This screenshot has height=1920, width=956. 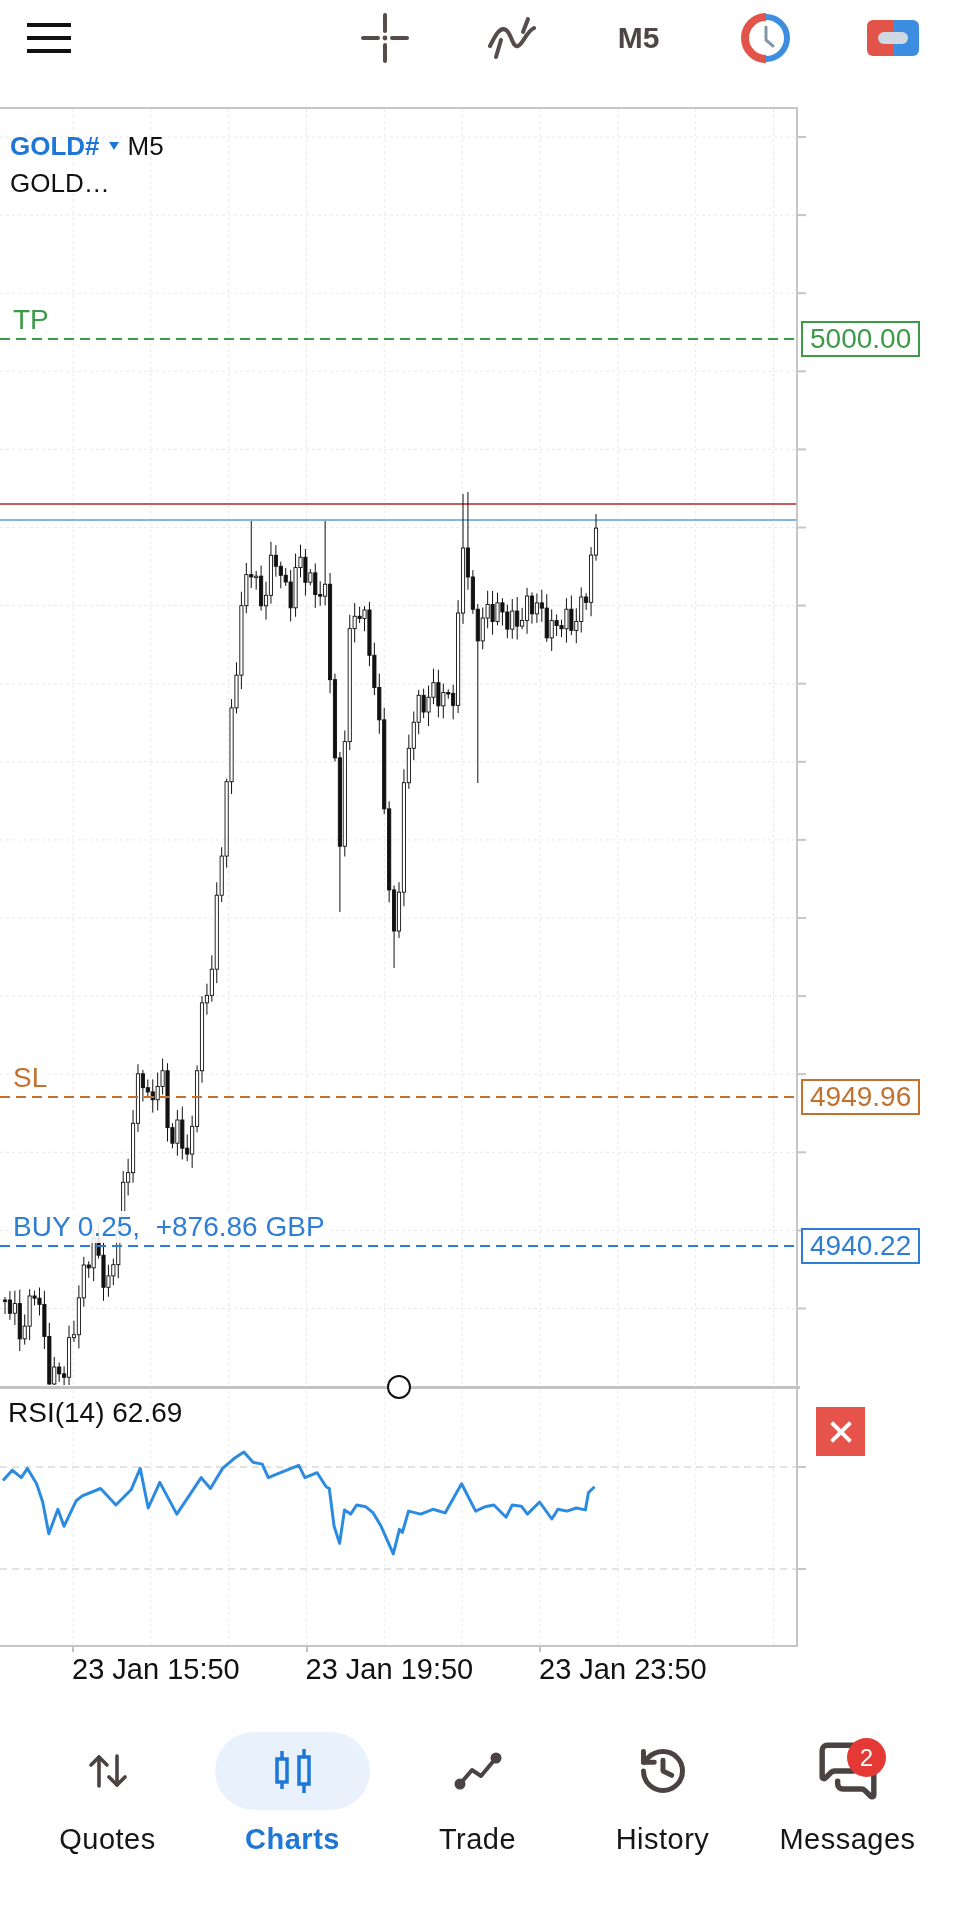 I want to click on up-down-arrows-icon, so click(x=107, y=1771).